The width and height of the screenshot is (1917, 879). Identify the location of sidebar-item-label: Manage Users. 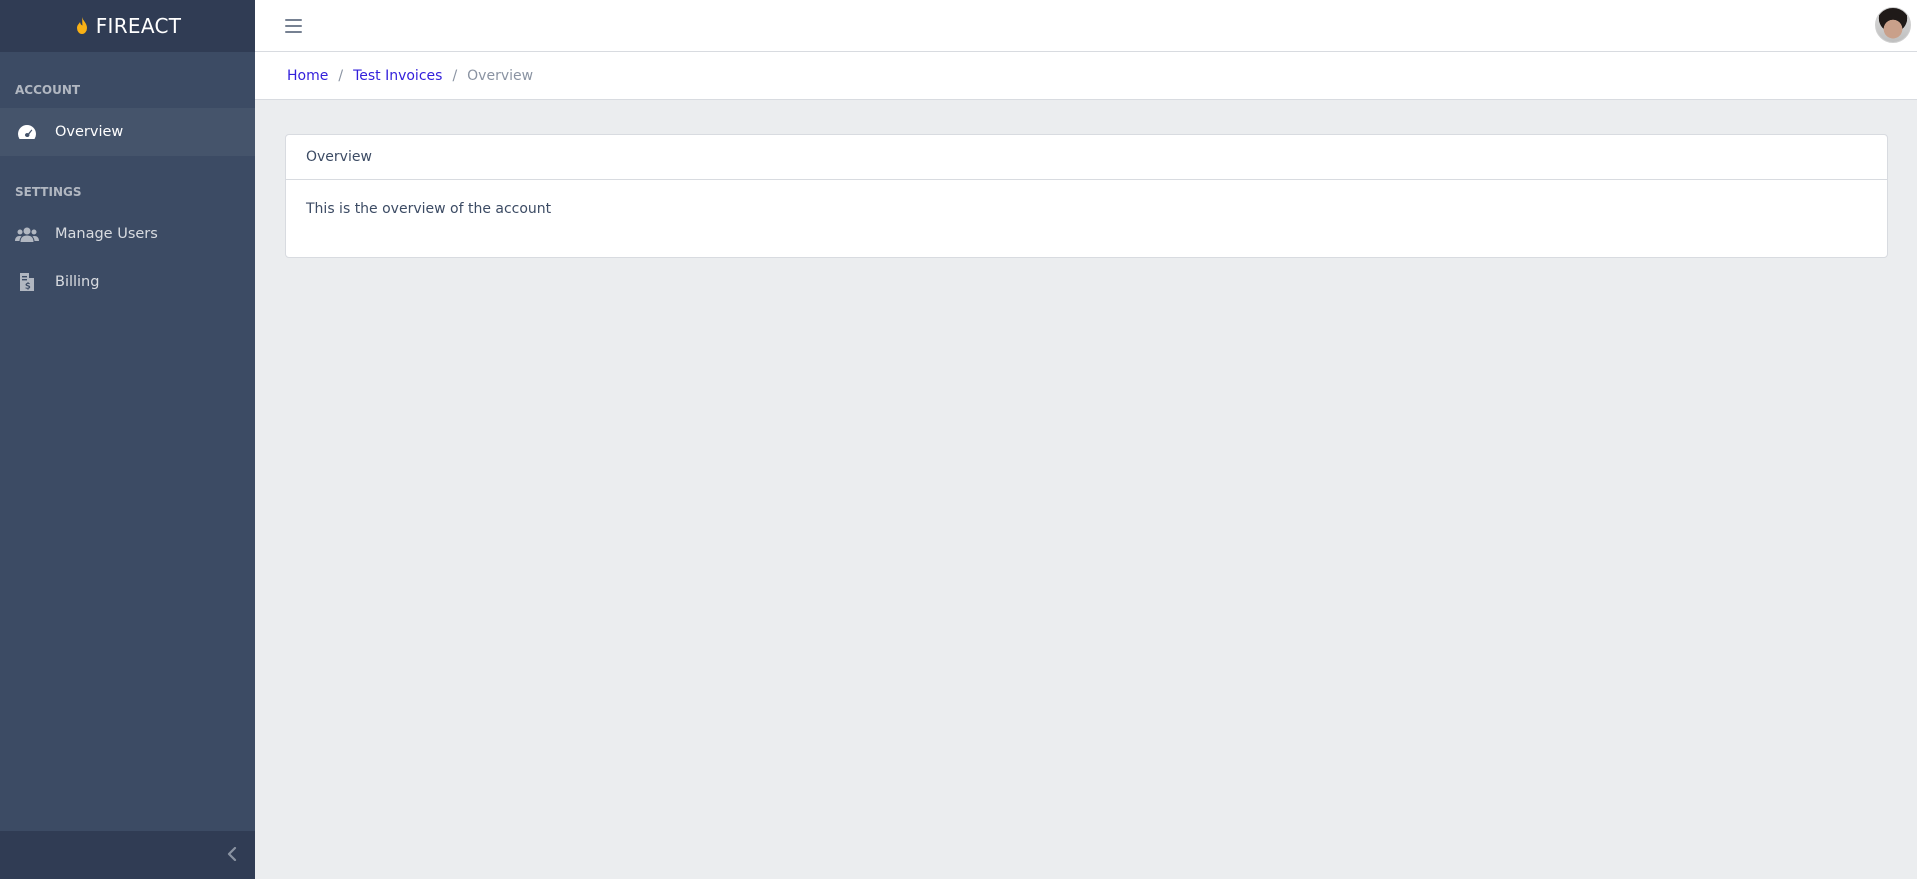
(106, 234).